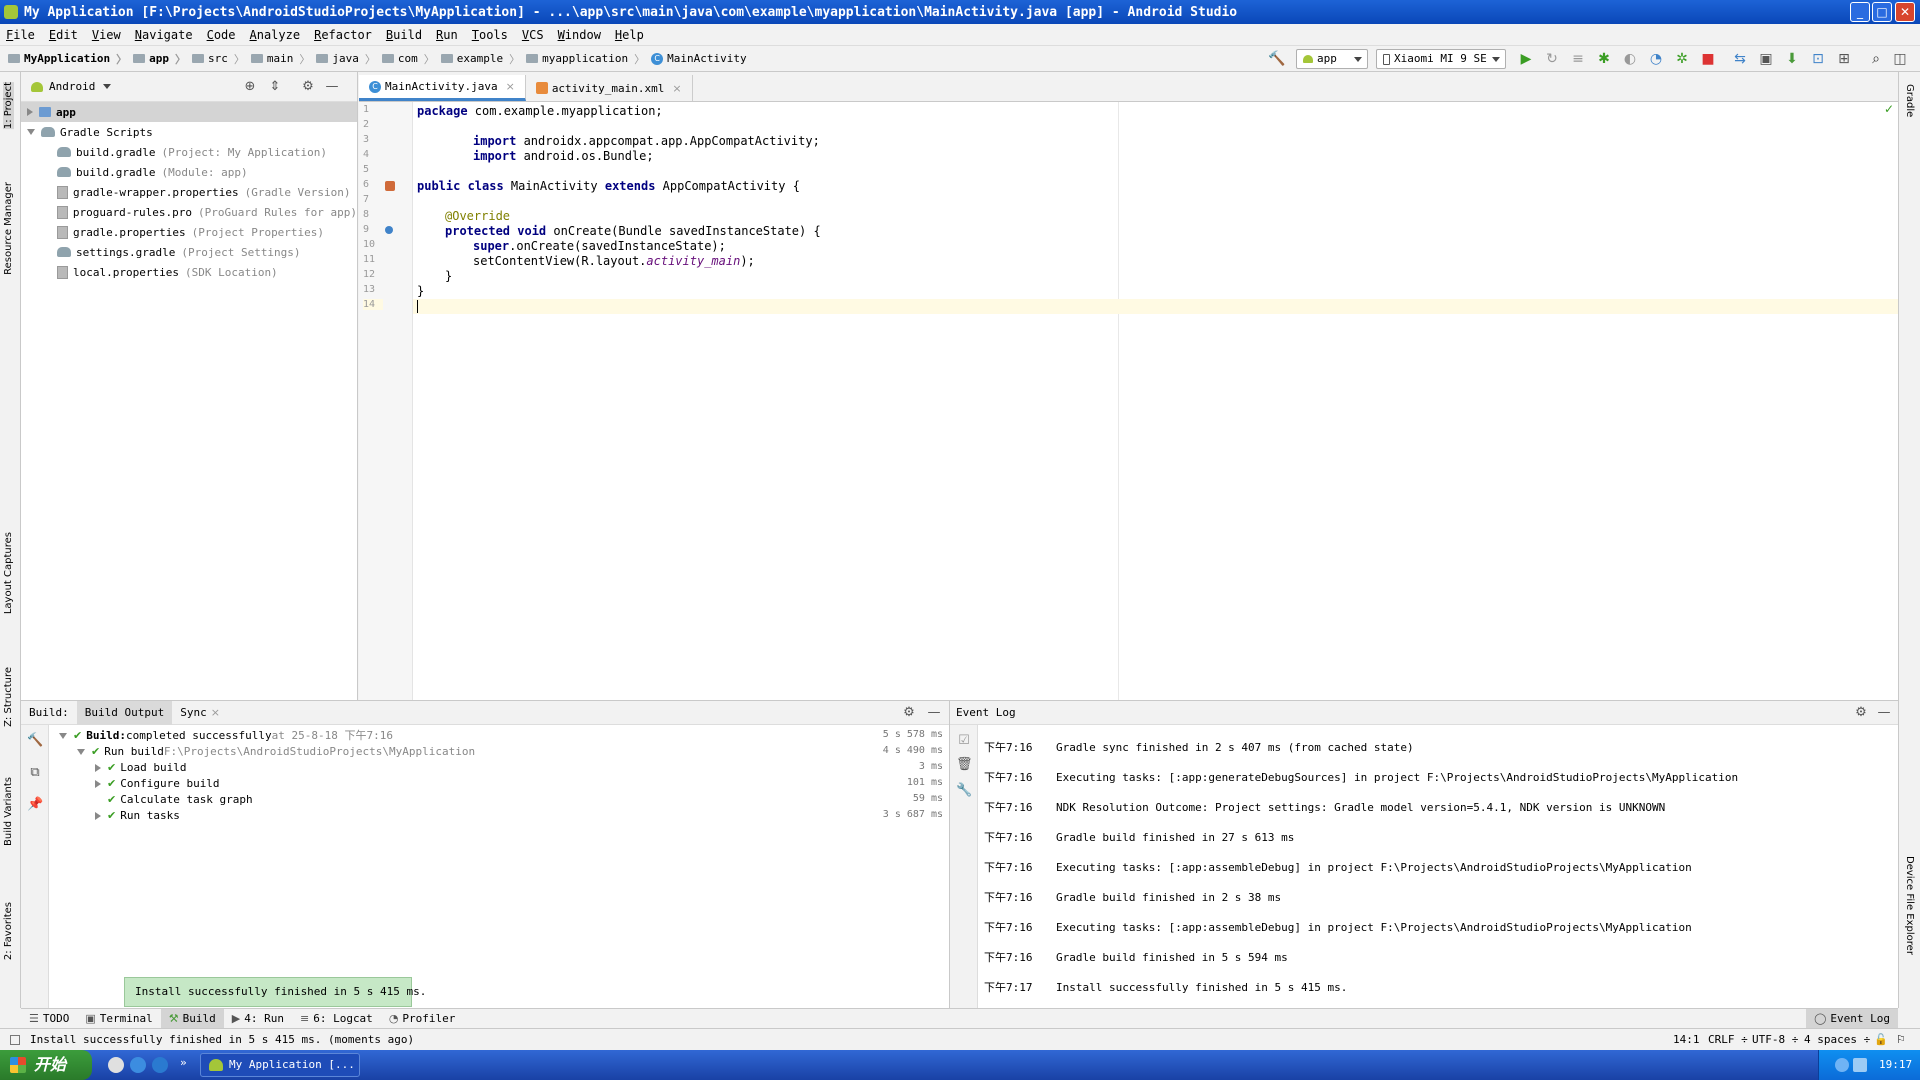 The height and width of the screenshot is (1080, 1920). What do you see at coordinates (8, 106) in the screenshot?
I see `tab-project: 1: Project` at bounding box center [8, 106].